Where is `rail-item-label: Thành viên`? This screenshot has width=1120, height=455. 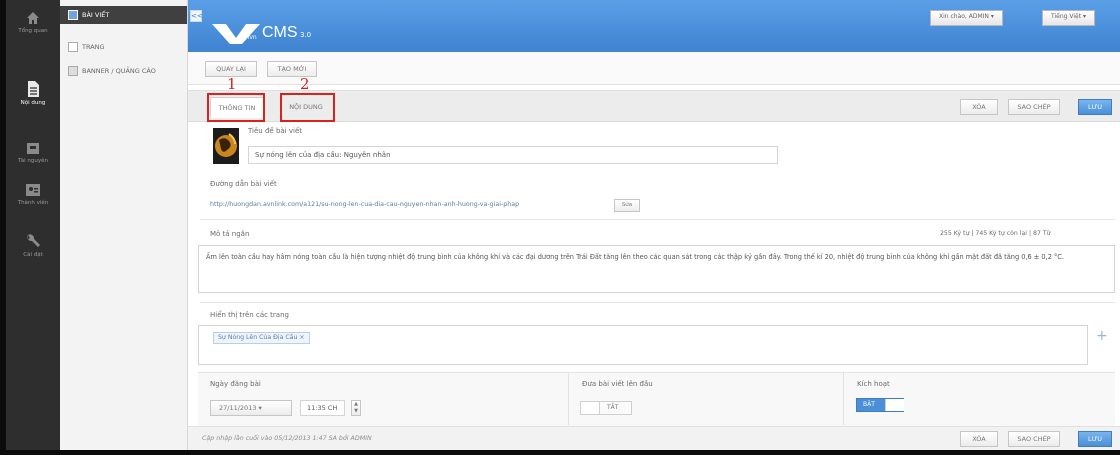 rail-item-label: Thành viên is located at coordinates (33, 203).